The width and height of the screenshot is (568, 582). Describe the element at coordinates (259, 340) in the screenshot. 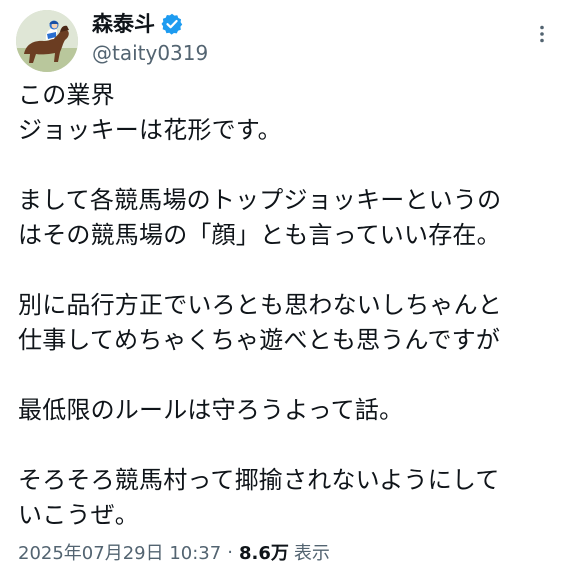

I see `tweet-line: 仕事してめちゃくちゃ遊べとも思うんですが` at that location.